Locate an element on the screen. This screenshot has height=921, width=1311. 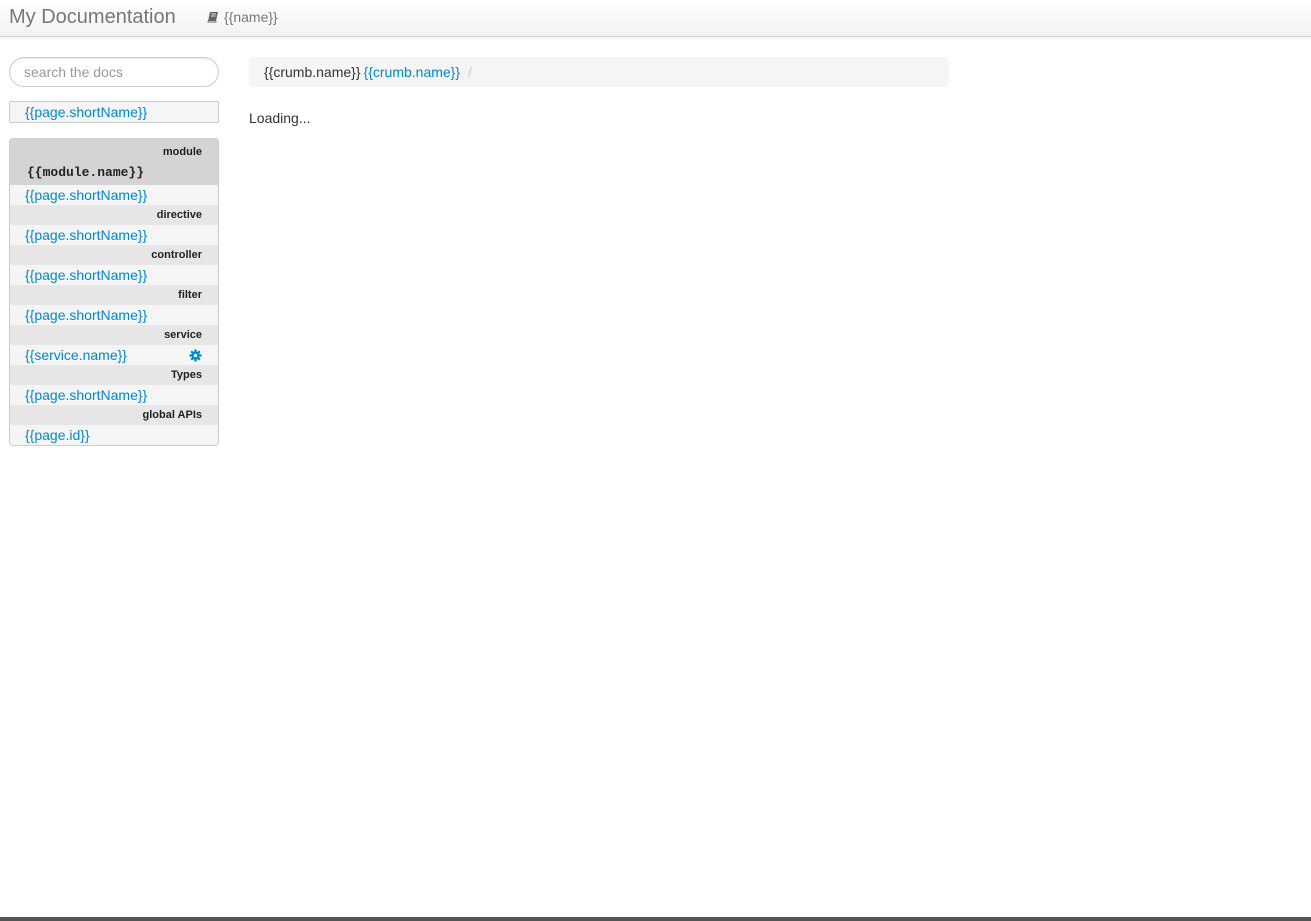
section-header-directive: directive is located at coordinates (114, 215).